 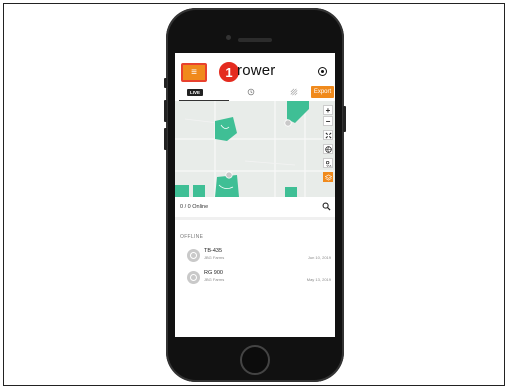 I want to click on field-polygon-south, so click(x=227, y=186).